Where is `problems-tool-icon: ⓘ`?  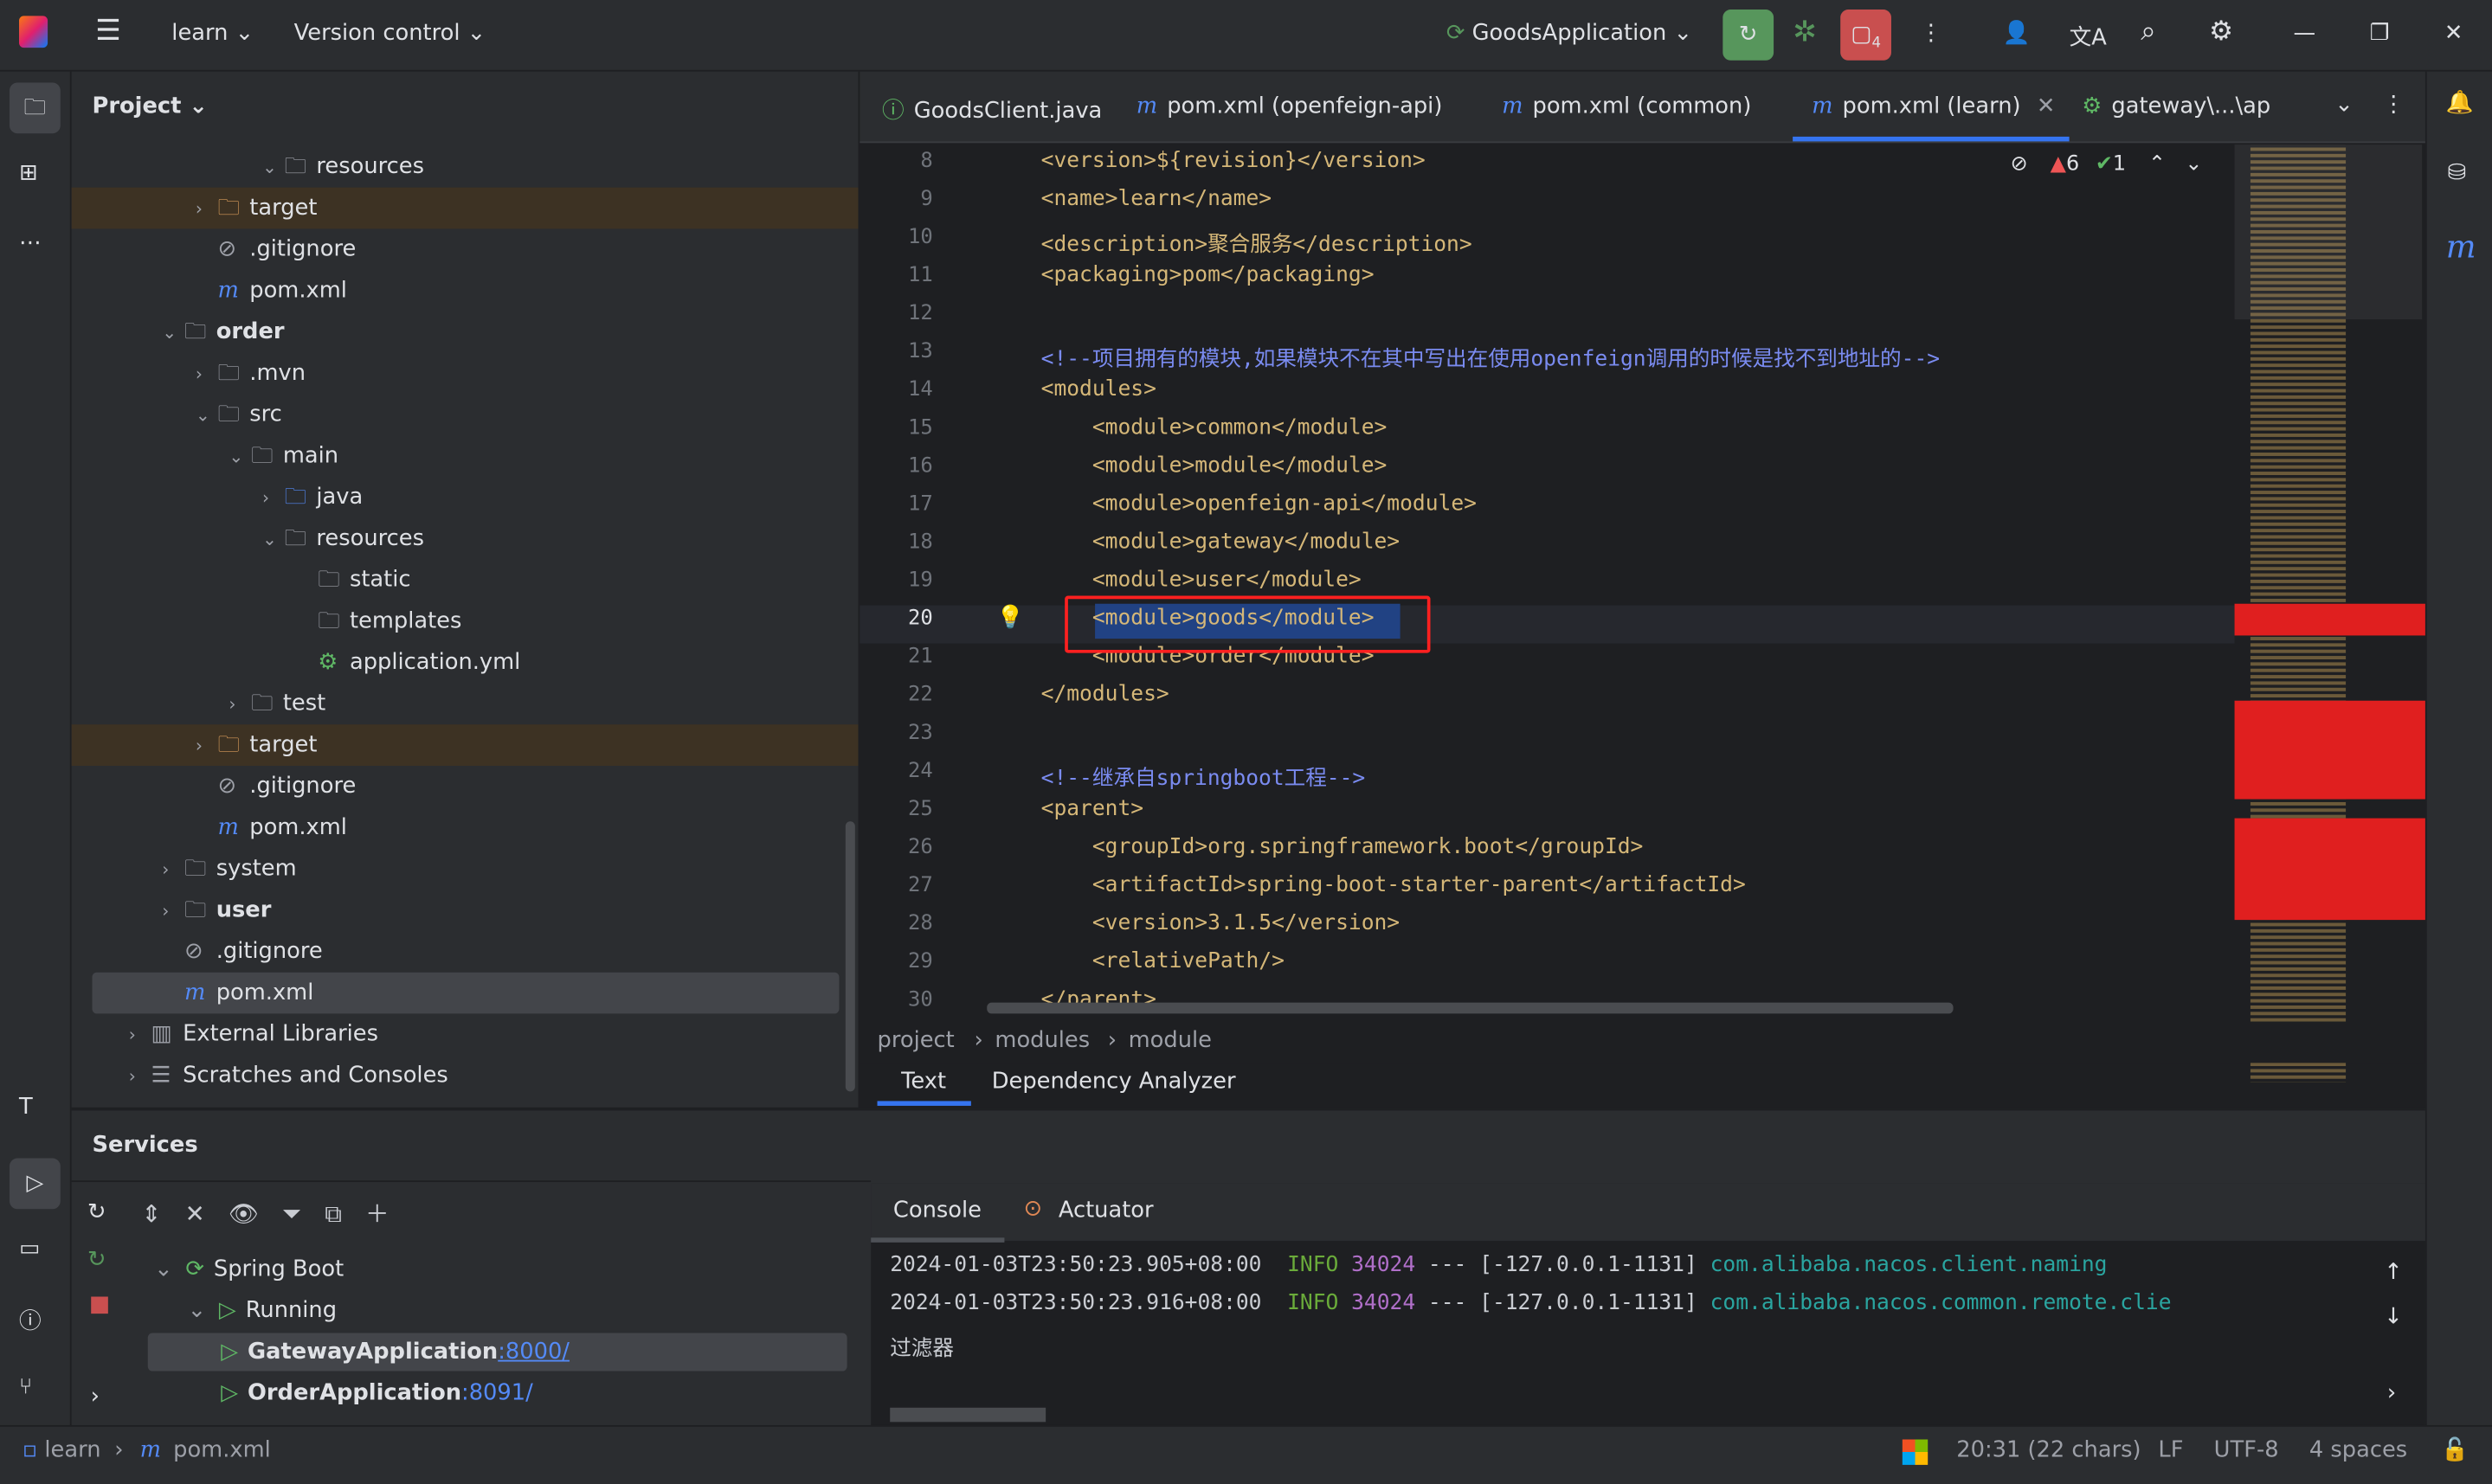
problems-tool-icon: ⓘ is located at coordinates (30, 1320).